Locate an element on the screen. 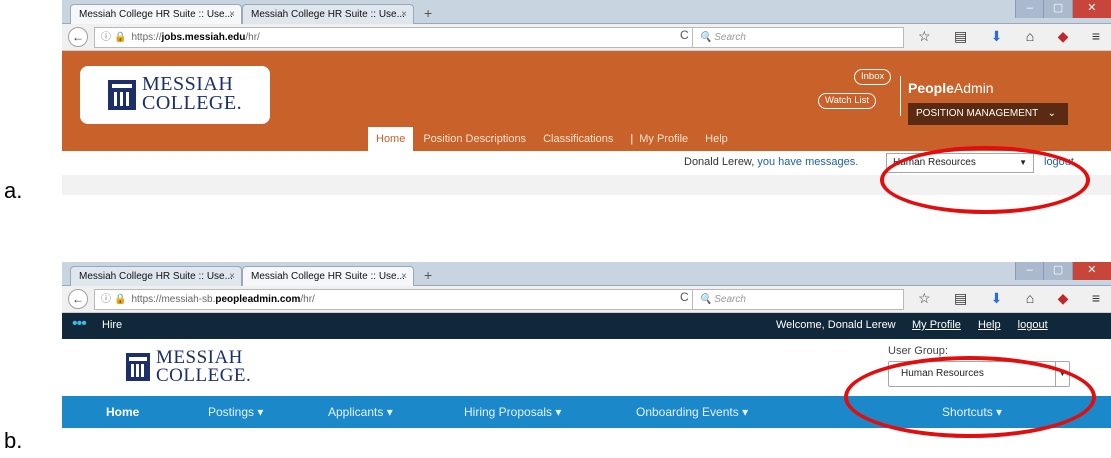 This screenshot has width=1111, height=458. address-bar: ⓘ 🔒 https://jobs.messiah.edu/hr/ is located at coordinates (399, 37).